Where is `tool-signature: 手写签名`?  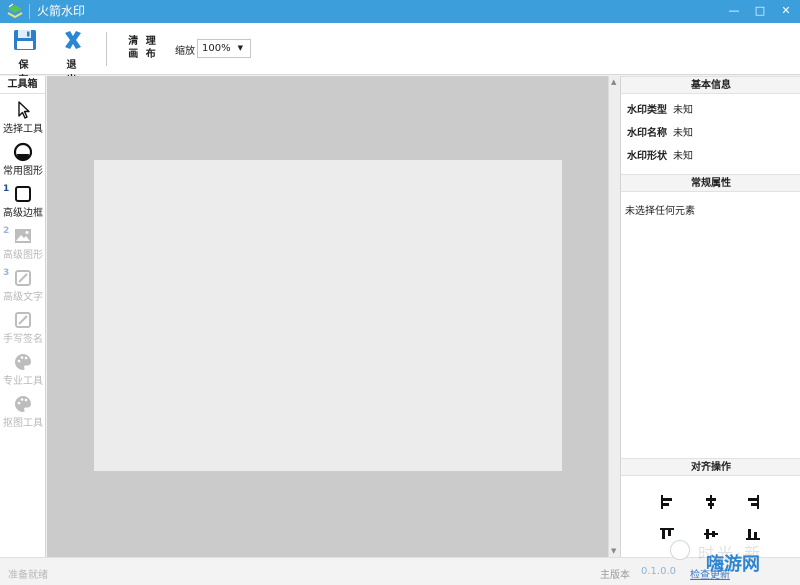 tool-signature: 手写签名 is located at coordinates (23, 330).